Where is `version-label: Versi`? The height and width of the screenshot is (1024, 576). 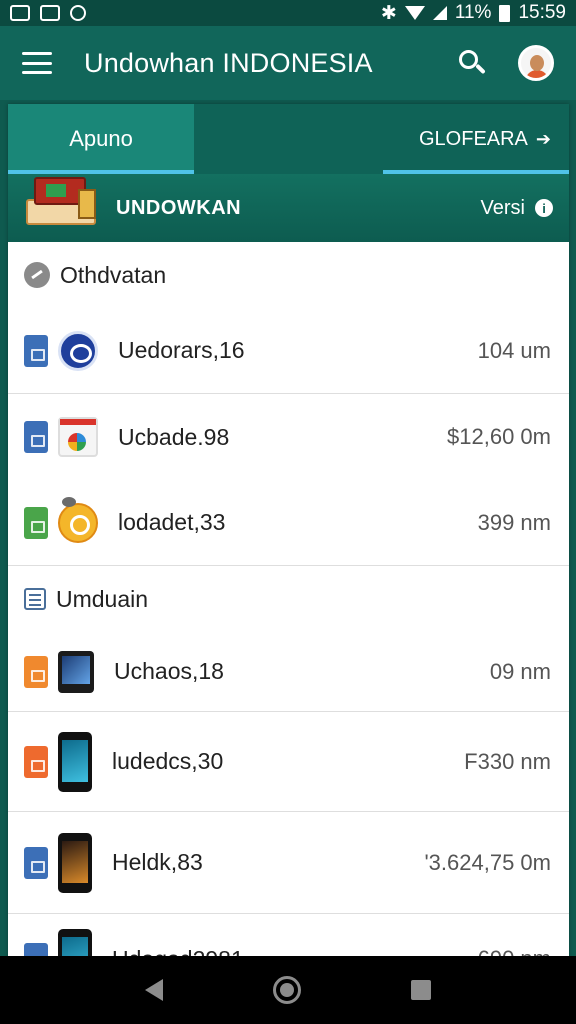
version-label: Versi is located at coordinates (502, 207).